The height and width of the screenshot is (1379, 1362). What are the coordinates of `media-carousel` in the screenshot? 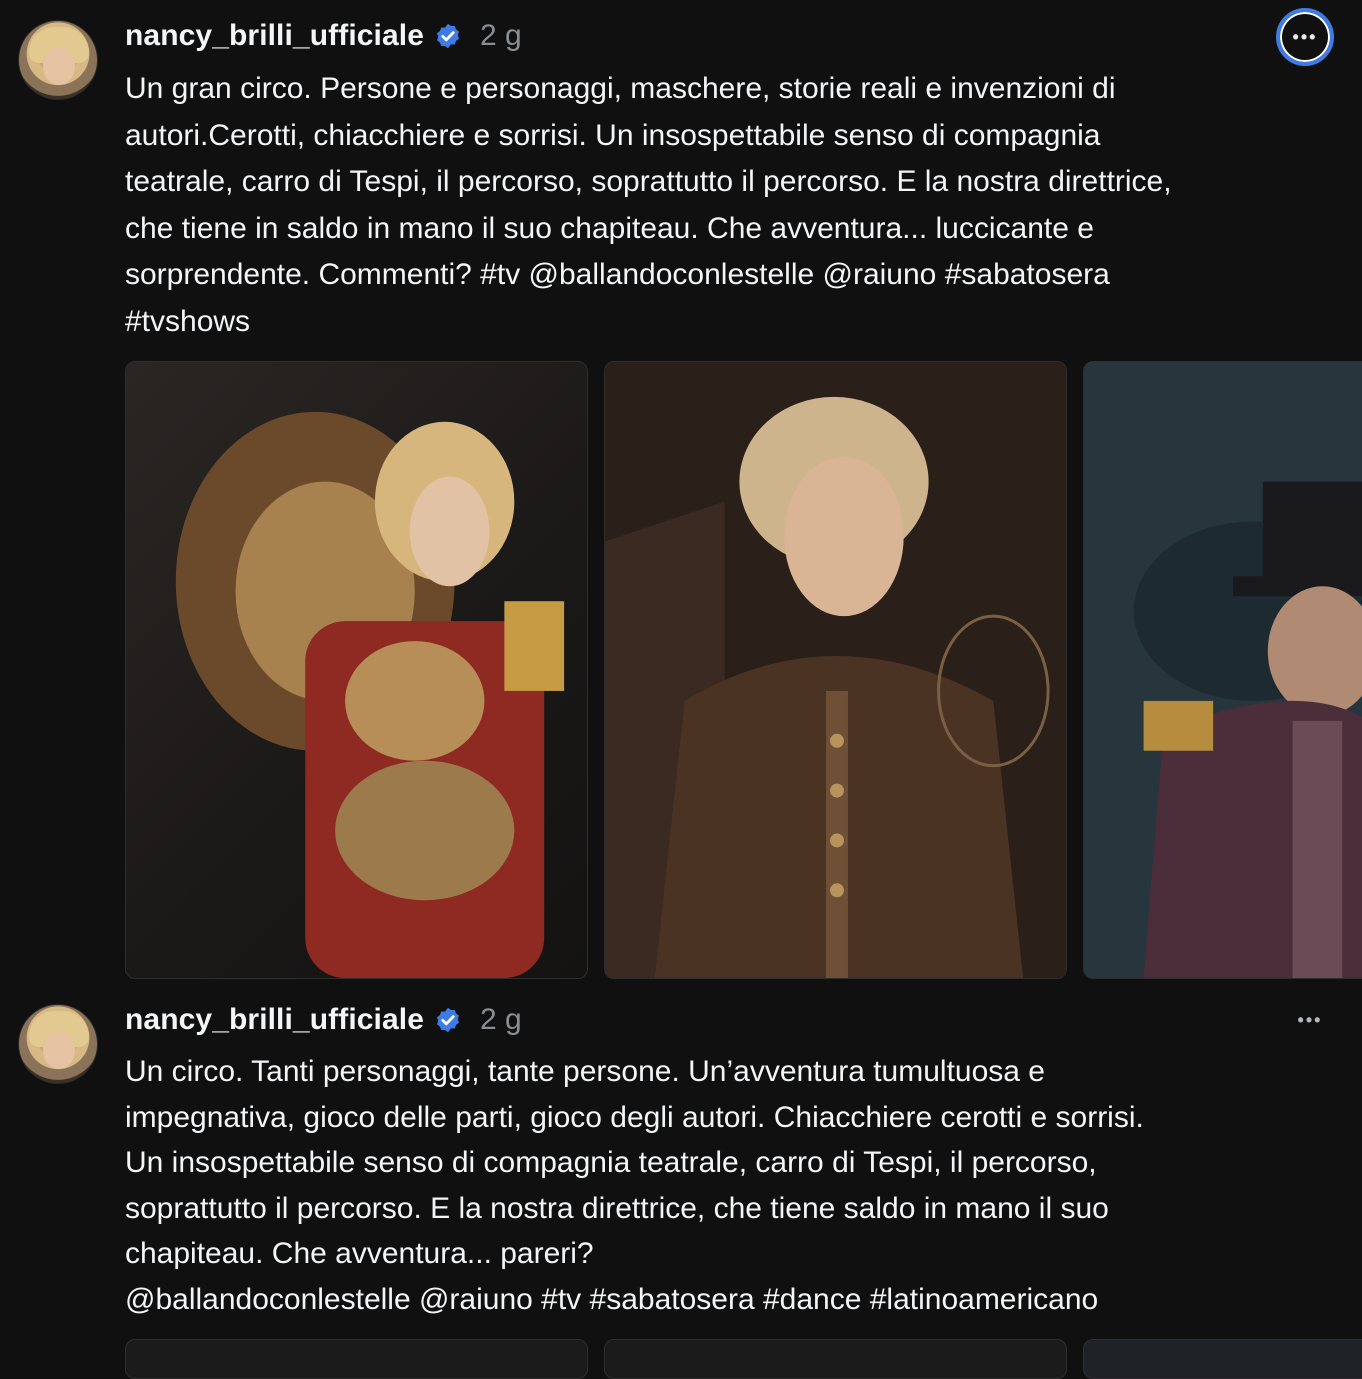 It's located at (743, 1359).